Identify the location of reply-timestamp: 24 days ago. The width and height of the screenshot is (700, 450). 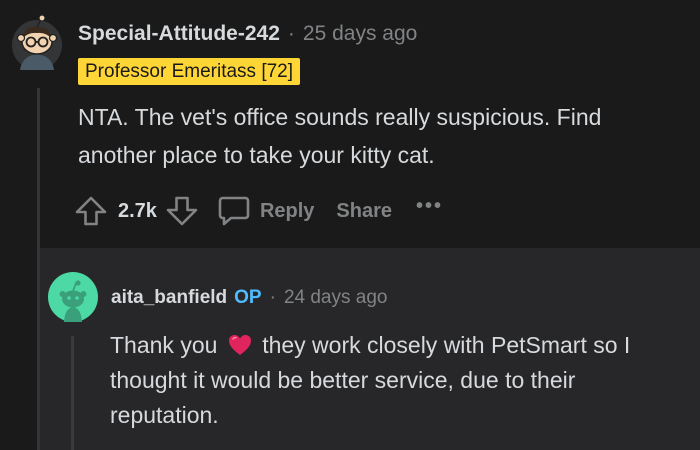
(336, 298).